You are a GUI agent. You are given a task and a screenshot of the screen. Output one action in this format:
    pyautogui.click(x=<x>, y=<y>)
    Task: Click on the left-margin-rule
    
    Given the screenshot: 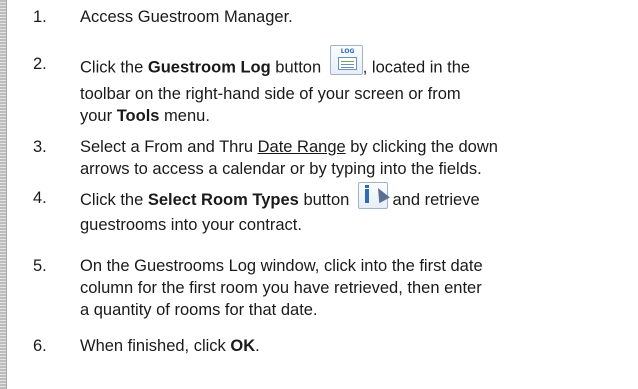 What is the action you would take?
    pyautogui.click(x=3, y=194)
    